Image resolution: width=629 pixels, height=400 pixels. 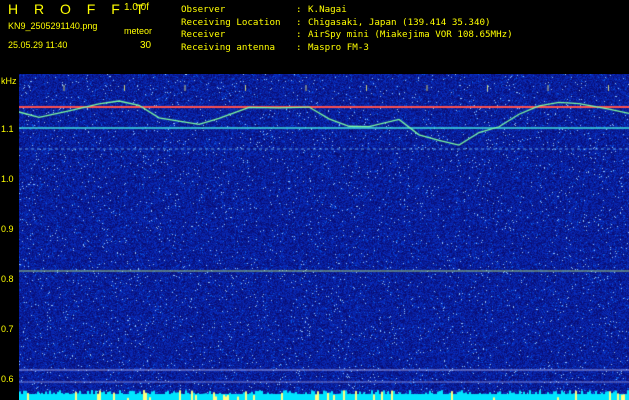 I want to click on info-row-observer: Observer: K.Nagai, so click(x=264, y=9).